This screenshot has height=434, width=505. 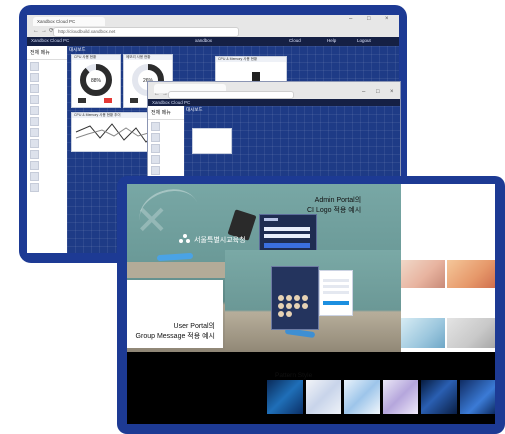 I want to click on cpu-donut-chart: 88%, so click(x=95, y=83).